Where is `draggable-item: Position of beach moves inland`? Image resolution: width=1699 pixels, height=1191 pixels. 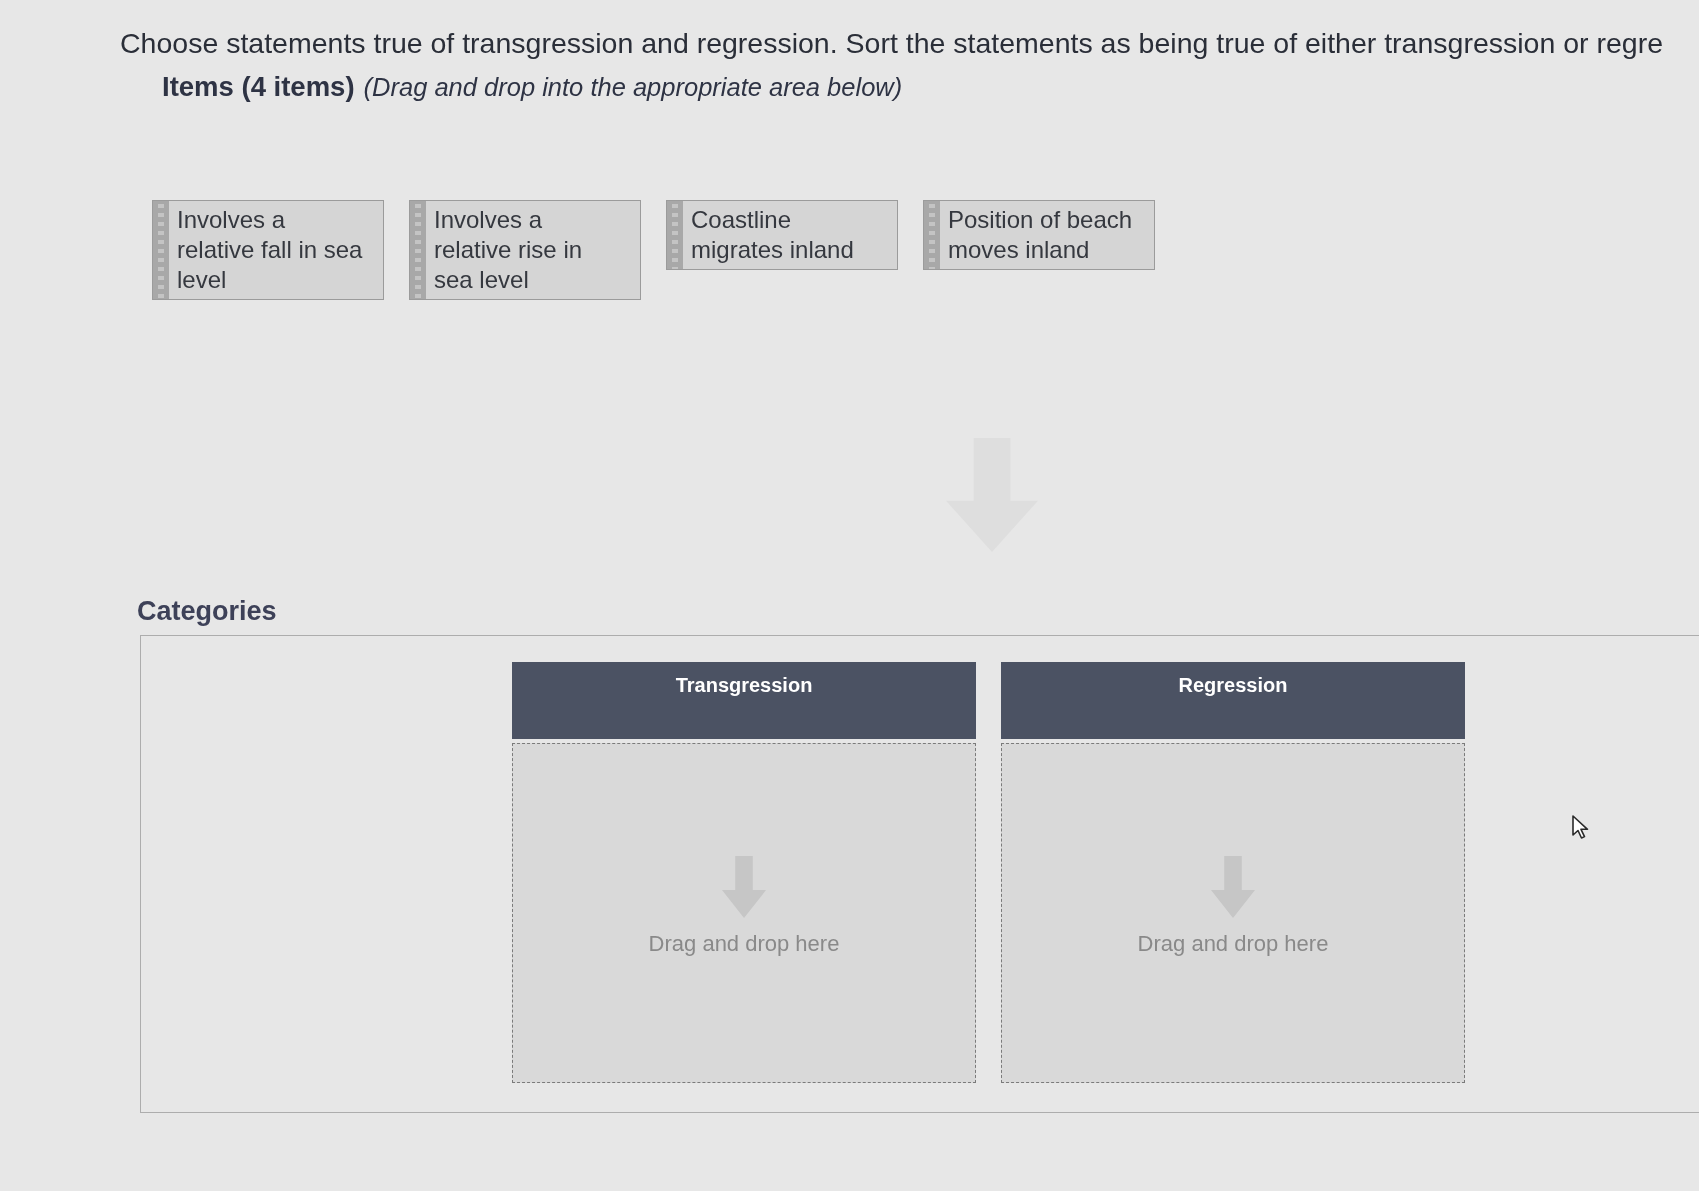
draggable-item: Position of beach moves inland is located at coordinates (1039, 235).